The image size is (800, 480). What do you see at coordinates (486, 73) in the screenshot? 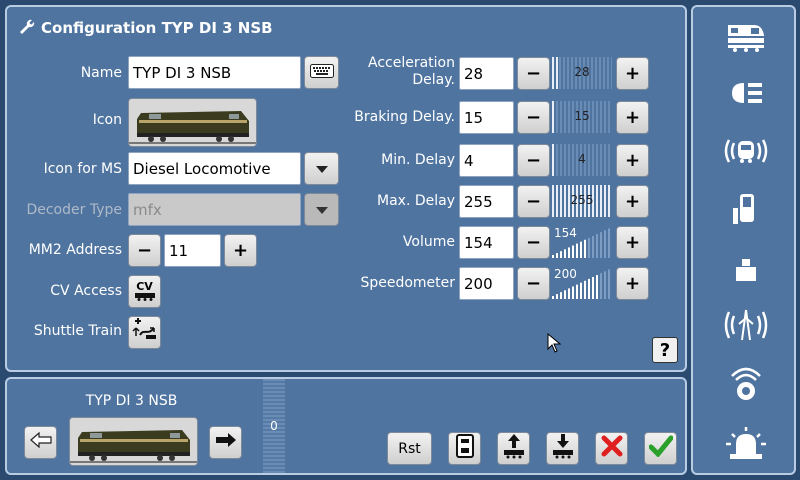
I see `param-value-field: 28` at bounding box center [486, 73].